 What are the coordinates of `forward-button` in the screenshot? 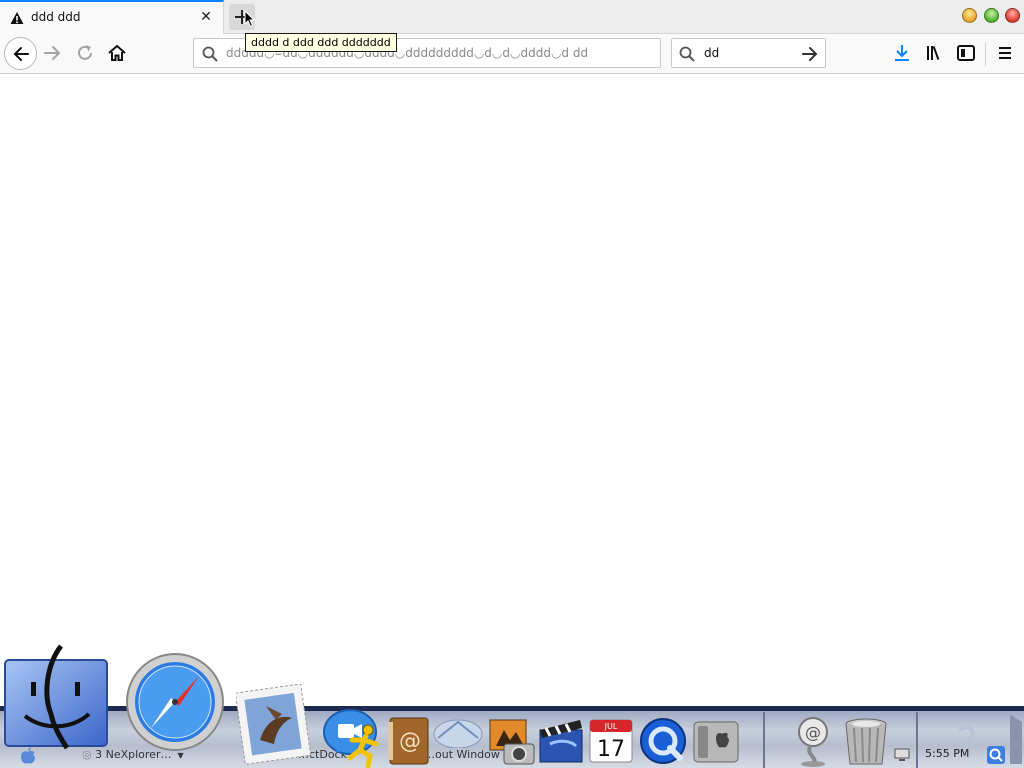 It's located at (53, 53).